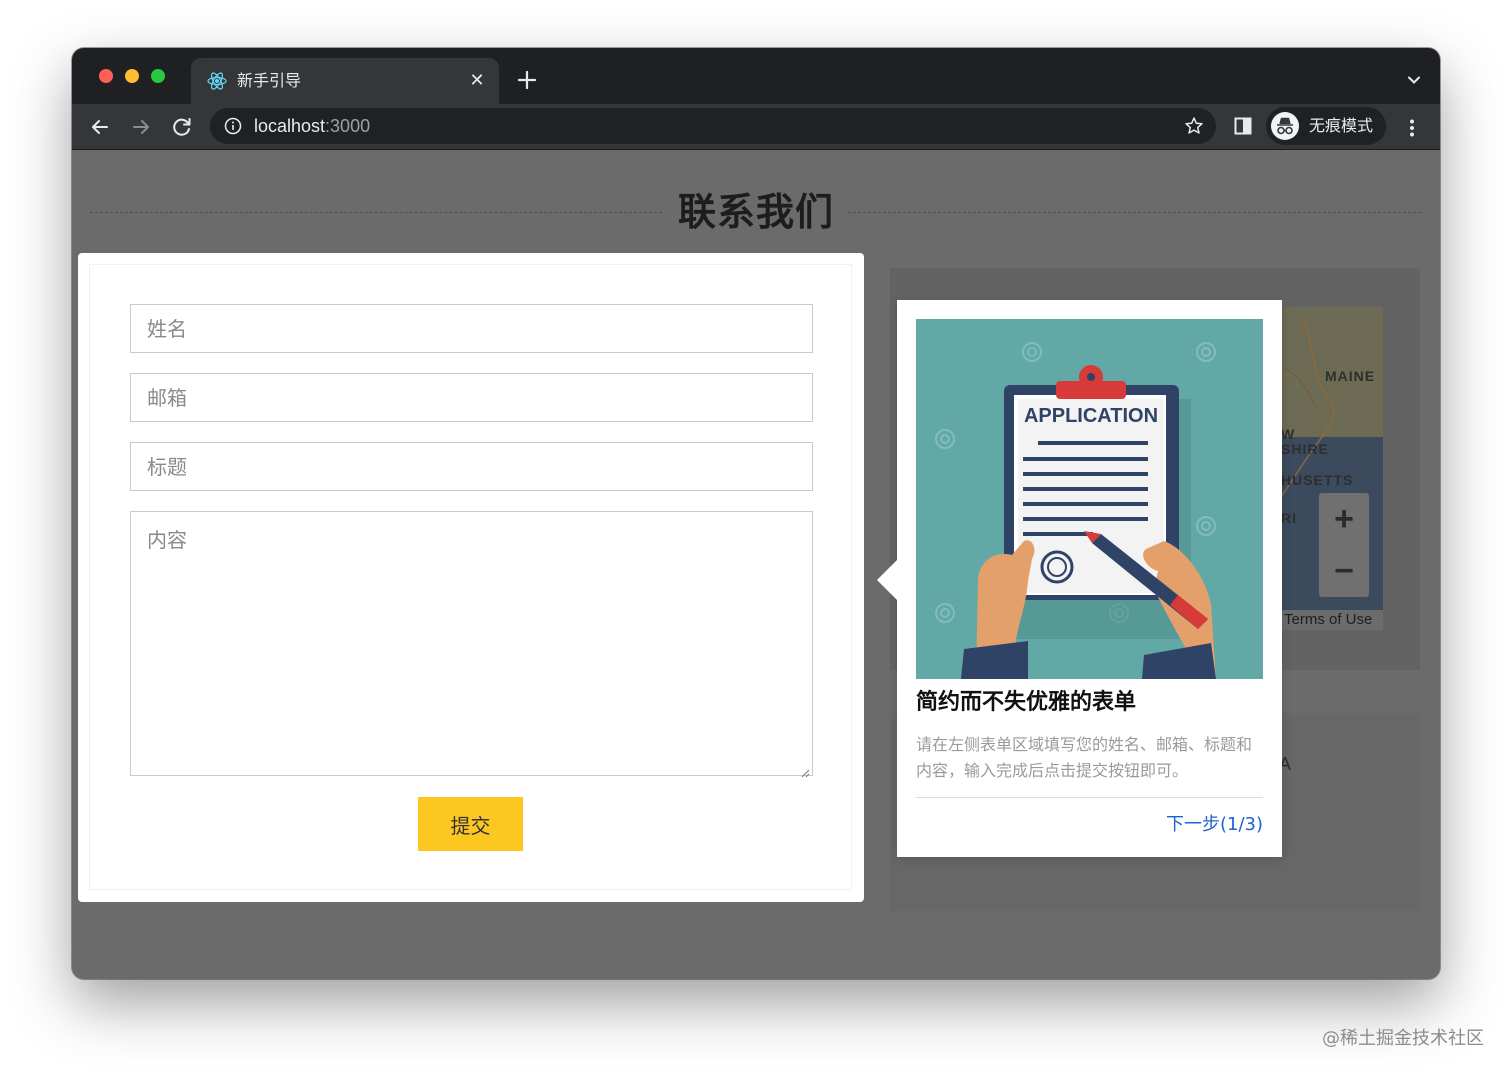 The width and height of the screenshot is (1512, 1074). What do you see at coordinates (756, 76) in the screenshot?
I see `tab-bar: 新手引导 ✕` at bounding box center [756, 76].